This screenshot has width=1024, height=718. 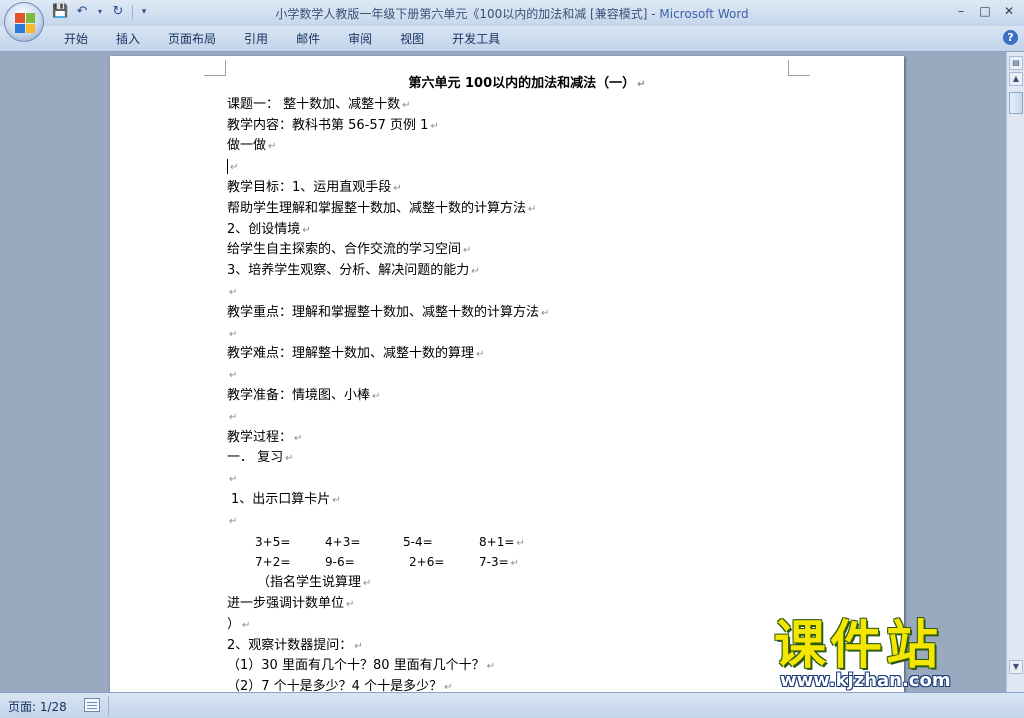 What do you see at coordinates (252, 146) in the screenshot?
I see `text-line: 做一做 ↵` at bounding box center [252, 146].